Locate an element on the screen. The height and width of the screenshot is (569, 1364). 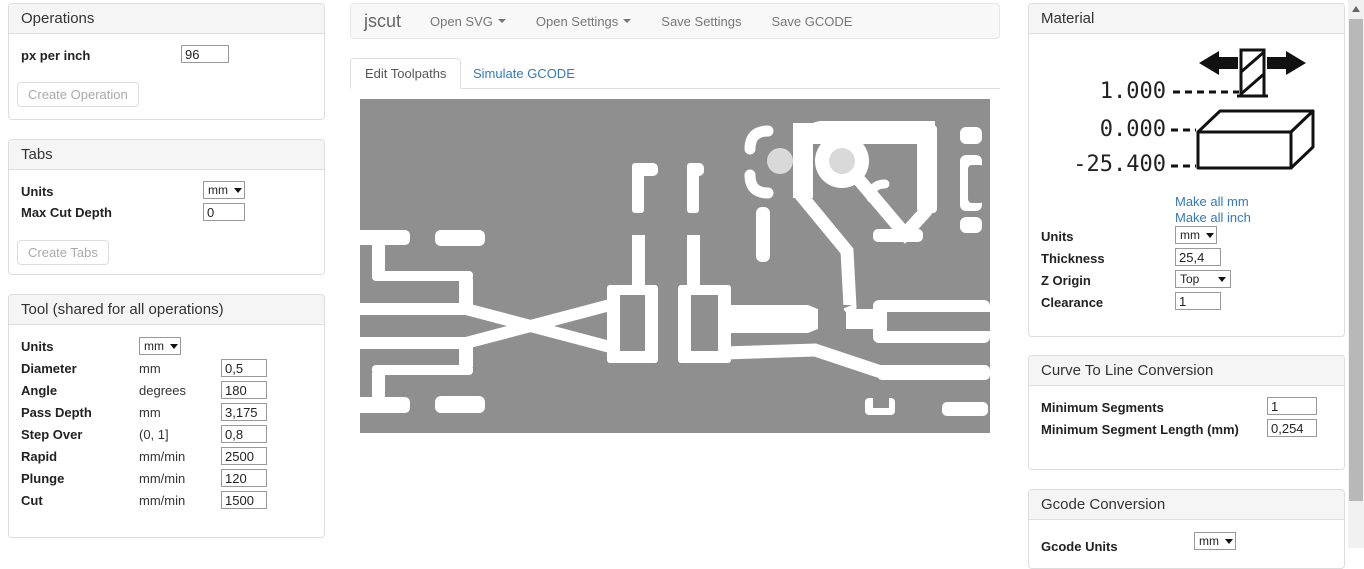
material-units-select: mm is located at coordinates (1196, 235).